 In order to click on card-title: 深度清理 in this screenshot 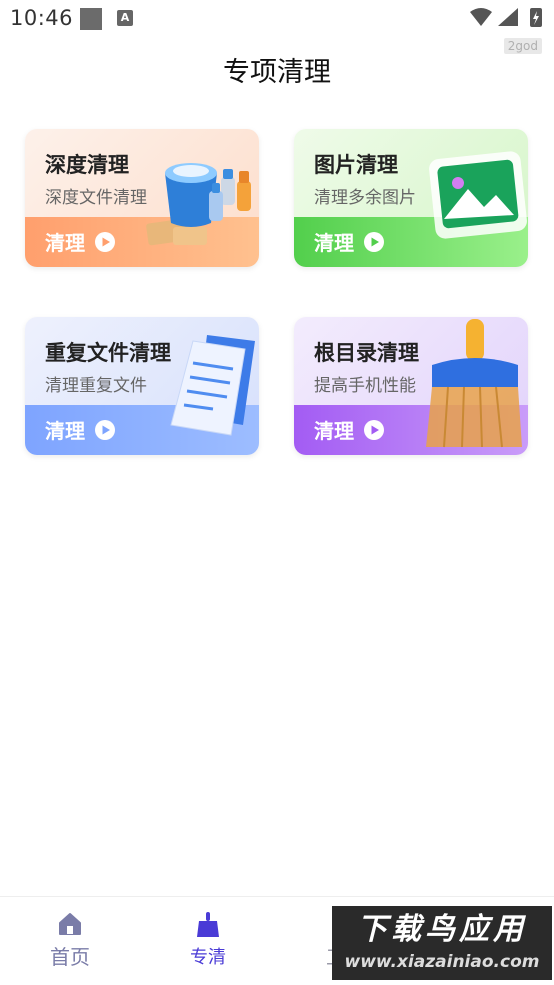, I will do `click(87, 165)`.